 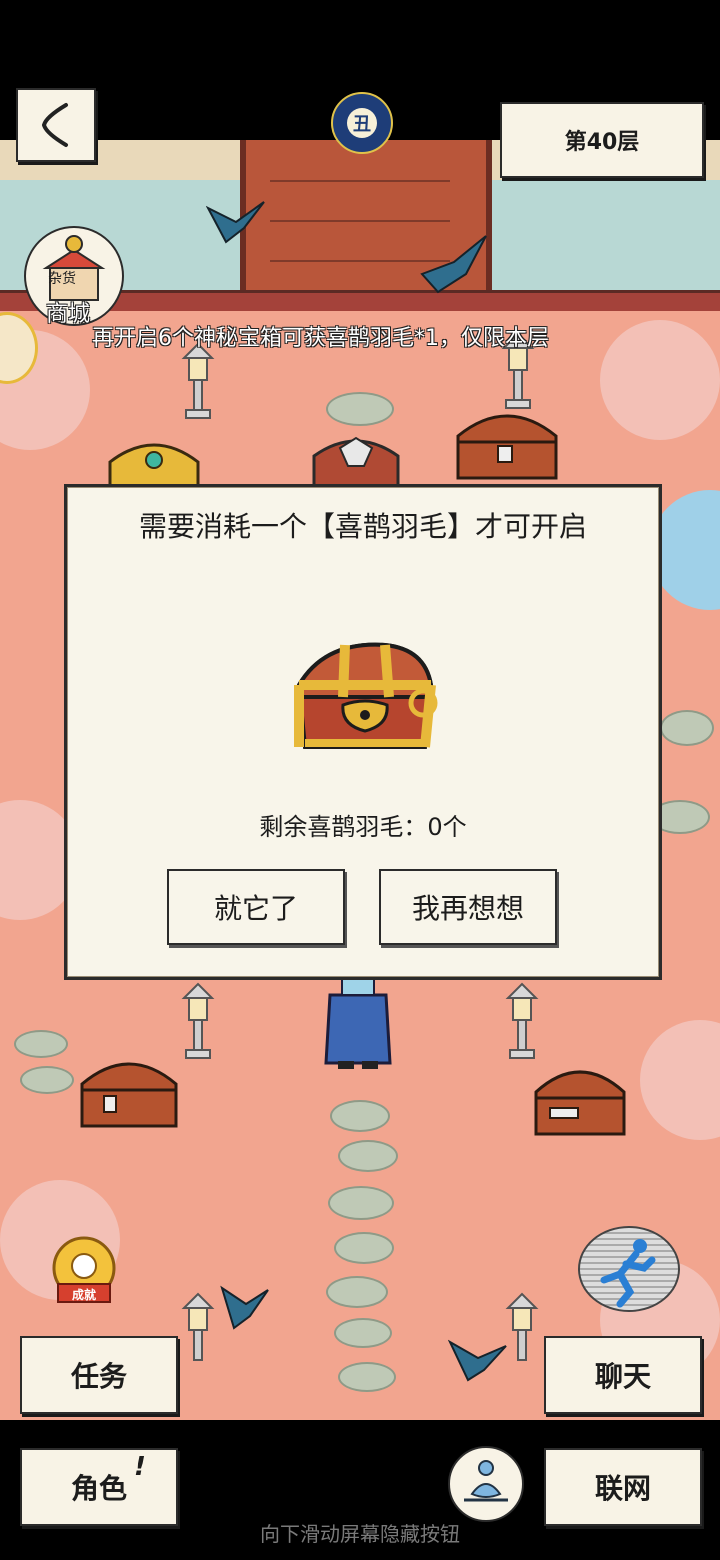 I want to click on zodiac-label: 丑, so click(x=362, y=123).